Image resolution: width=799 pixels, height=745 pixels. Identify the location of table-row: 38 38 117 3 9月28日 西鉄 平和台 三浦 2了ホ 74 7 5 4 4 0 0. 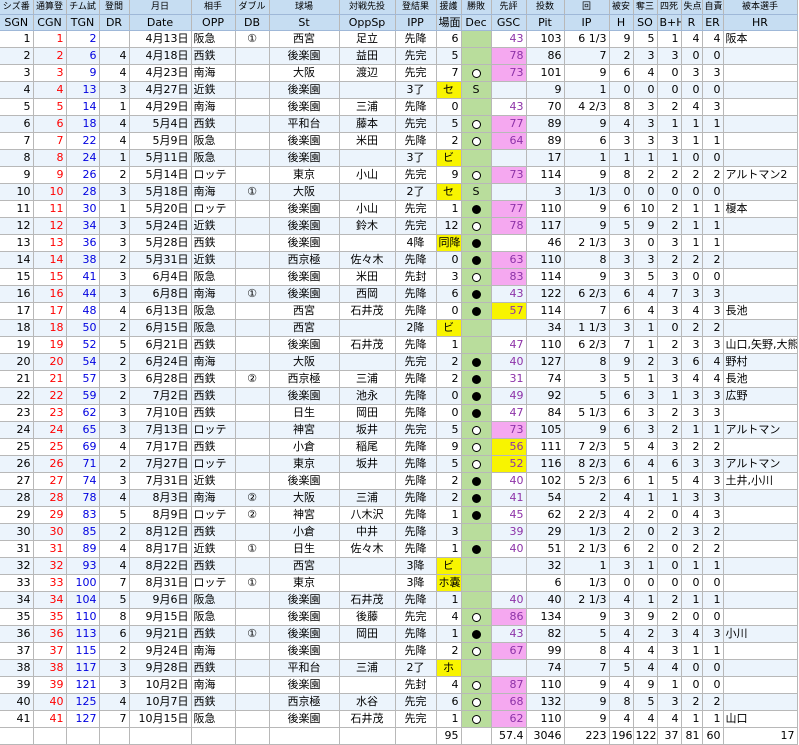
(399, 668).